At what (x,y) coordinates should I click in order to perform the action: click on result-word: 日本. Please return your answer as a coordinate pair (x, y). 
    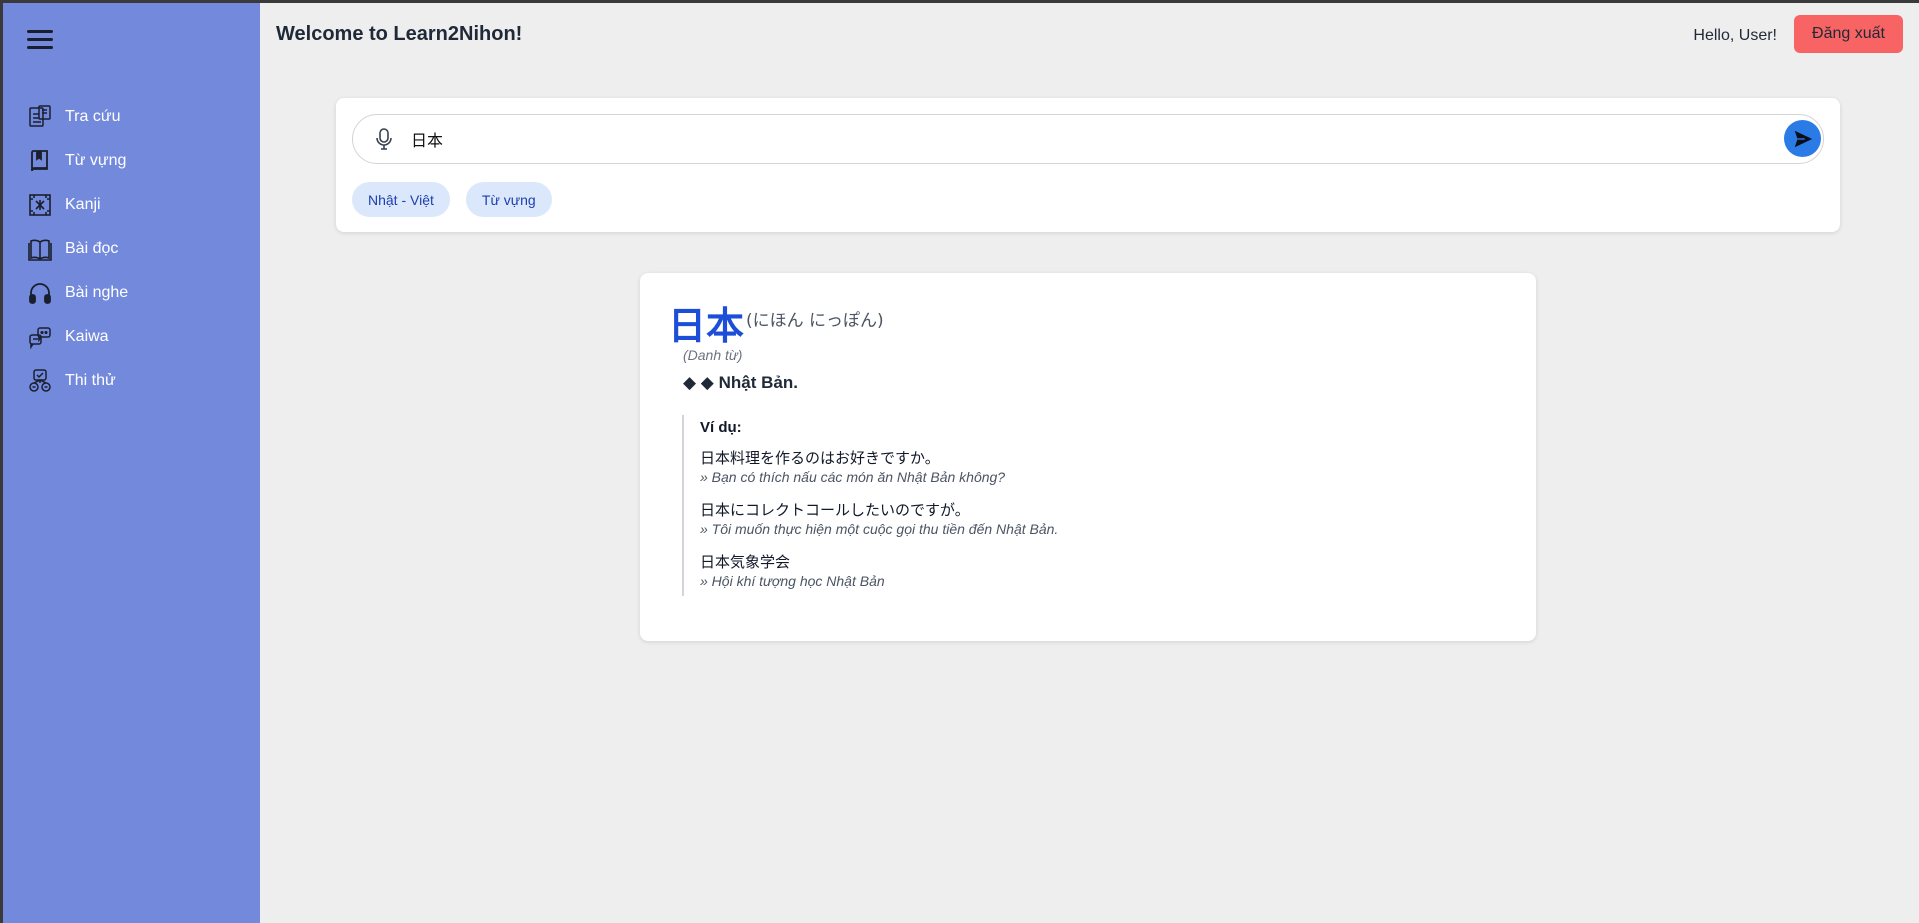
    Looking at the image, I should click on (706, 326).